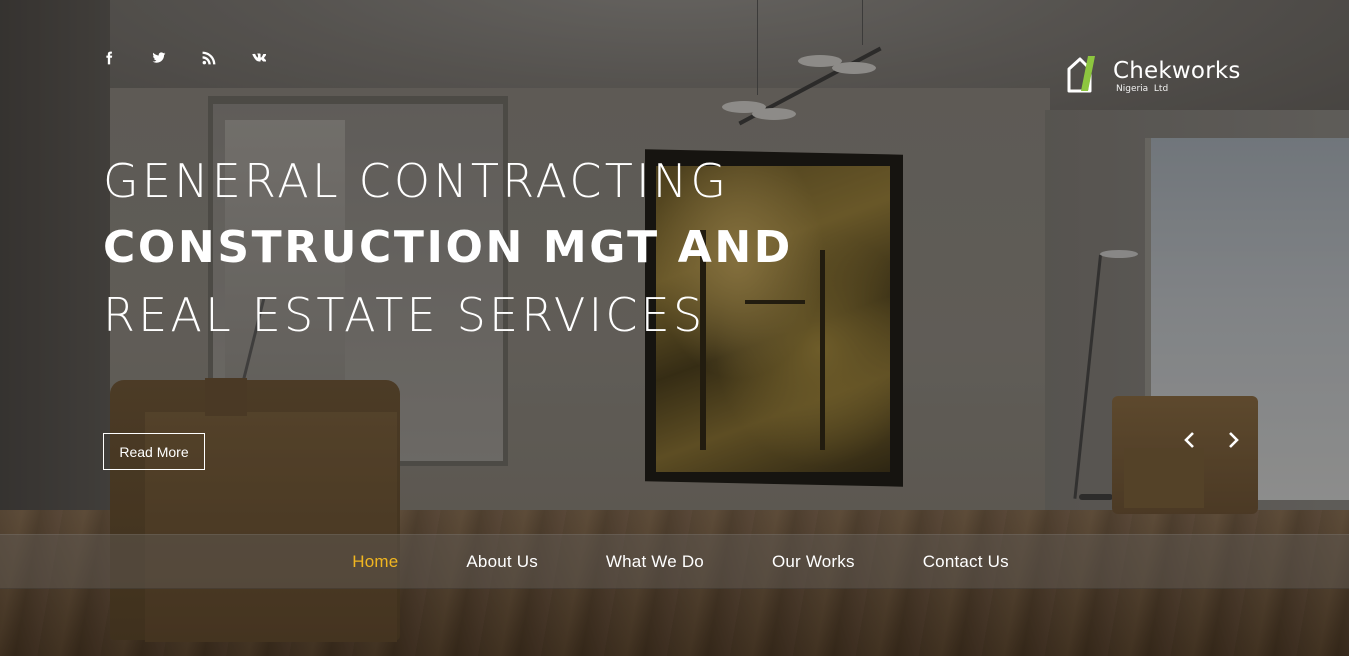  What do you see at coordinates (209, 58) in the screenshot?
I see `rss-icon` at bounding box center [209, 58].